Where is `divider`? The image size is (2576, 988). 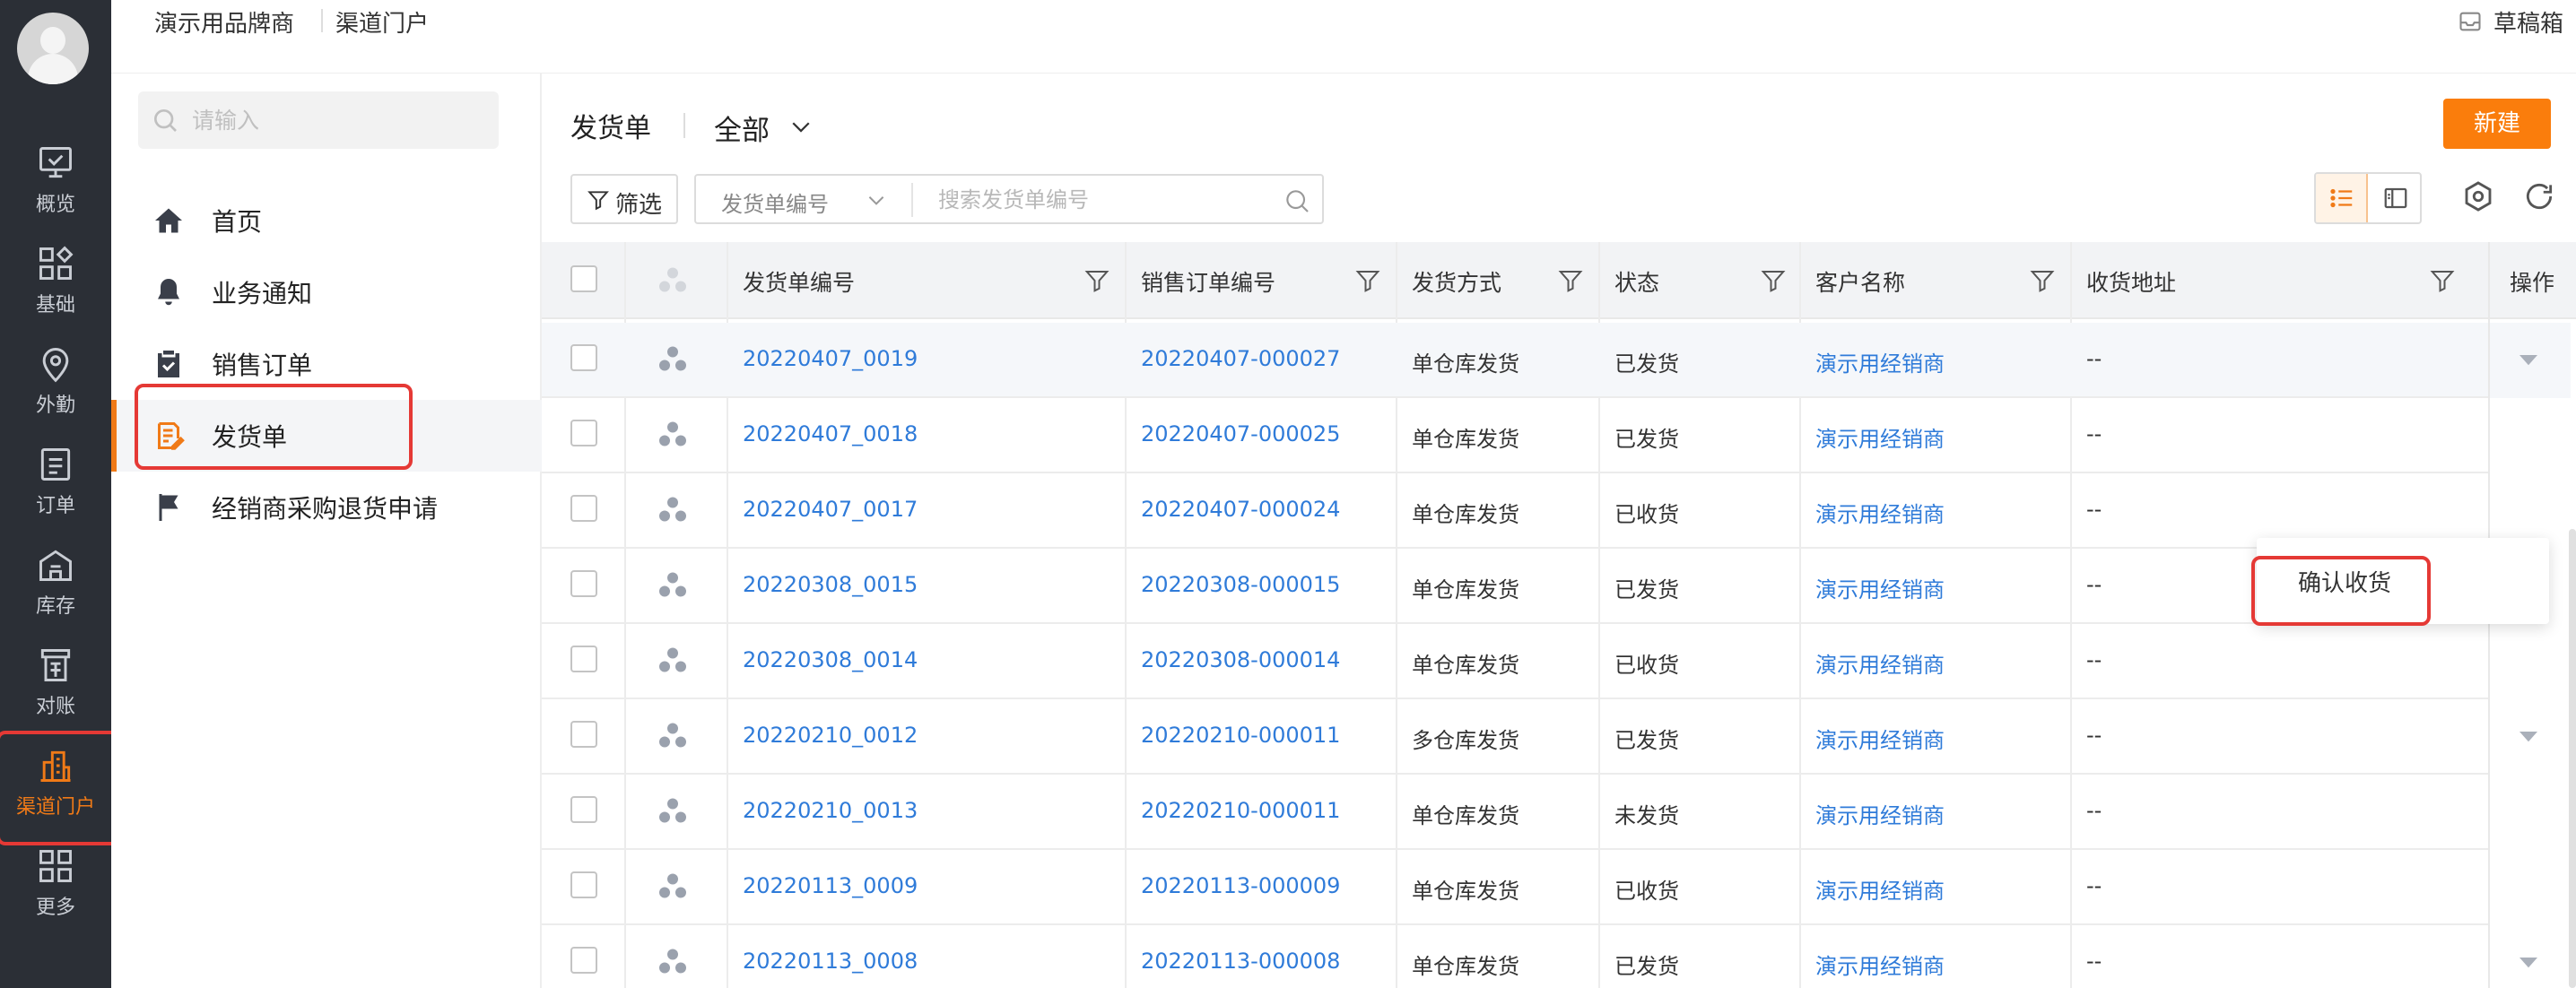
divider is located at coordinates (322, 20).